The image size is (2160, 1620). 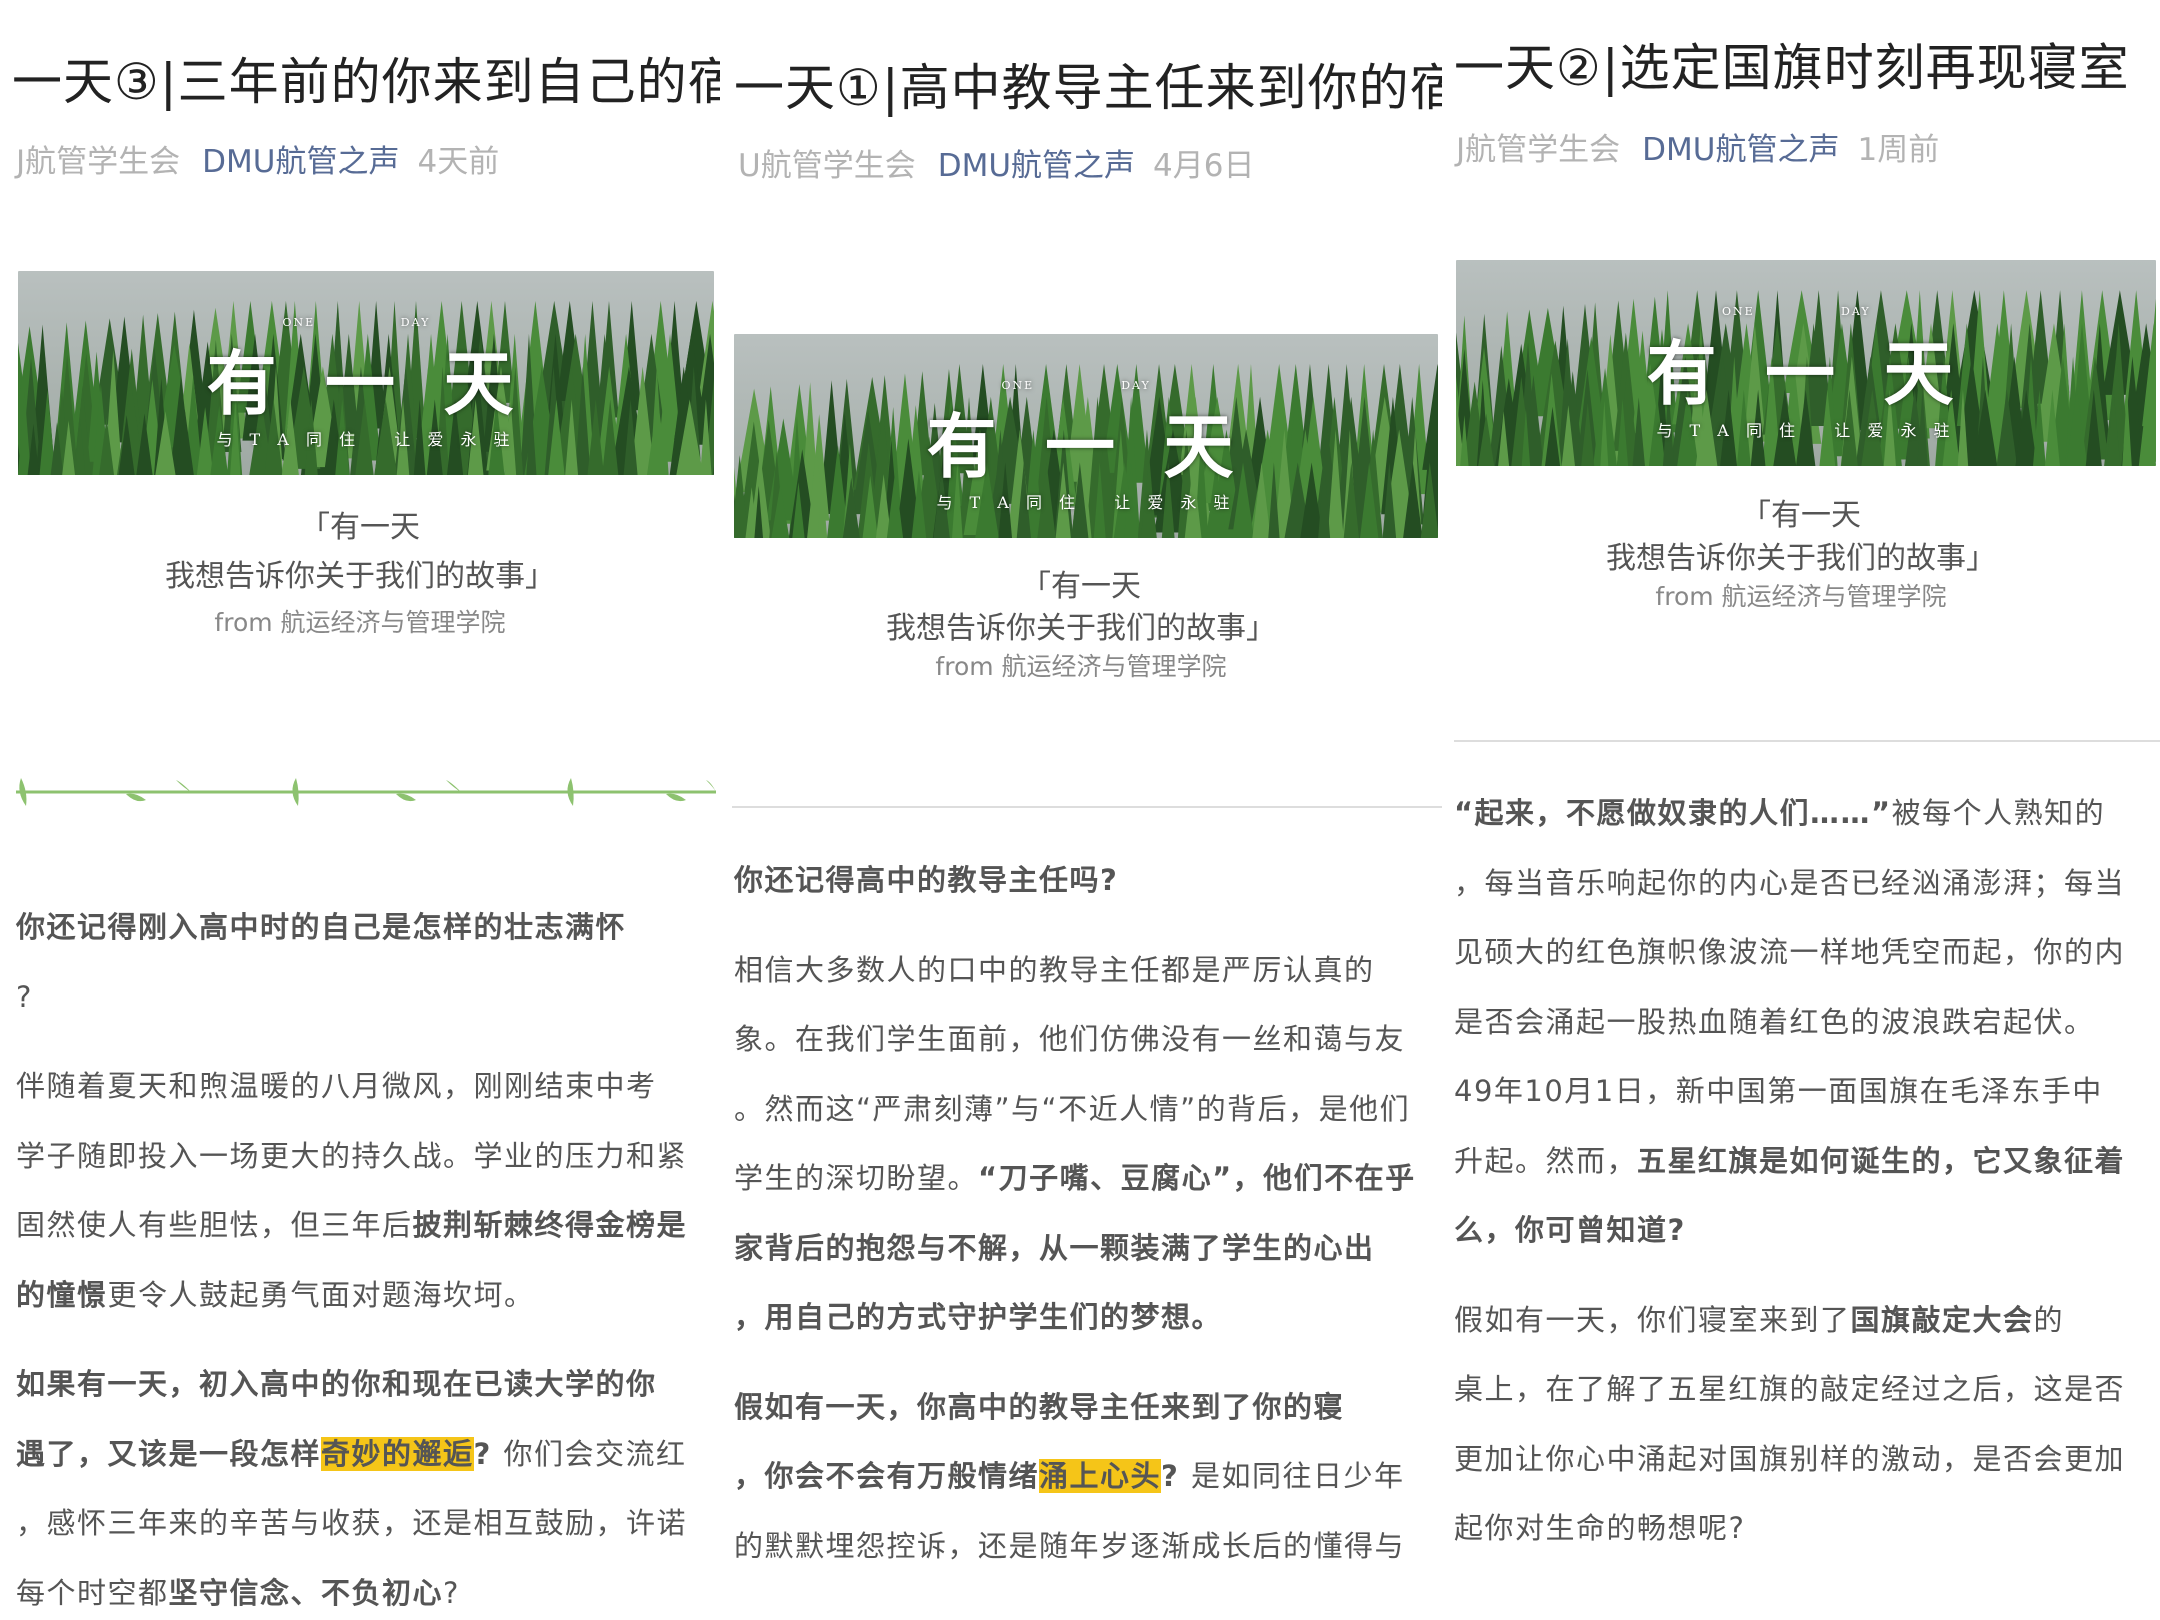 I want to click on text-run: 更令人鼓起勇气面对题海坎坷。, so click(x=321, y=1294).